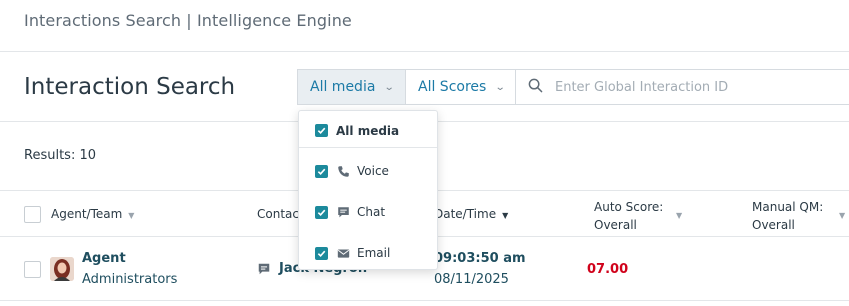 This screenshot has height=306, width=849. What do you see at coordinates (702, 87) in the screenshot?
I see `global-interaction-id-input` at bounding box center [702, 87].